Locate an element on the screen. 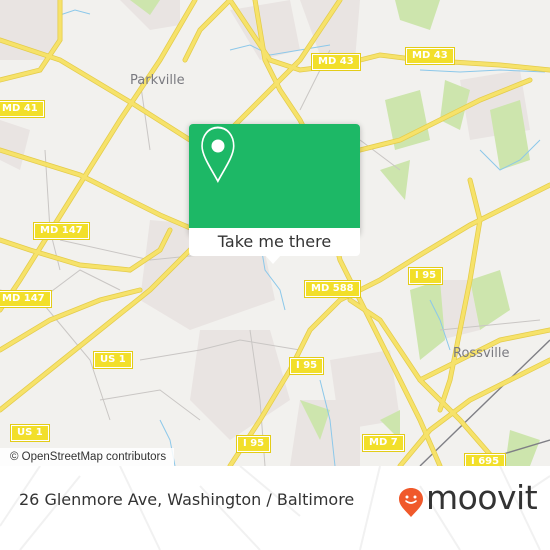 This screenshot has height=550, width=550. map-pin-icon is located at coordinates (218, 154).